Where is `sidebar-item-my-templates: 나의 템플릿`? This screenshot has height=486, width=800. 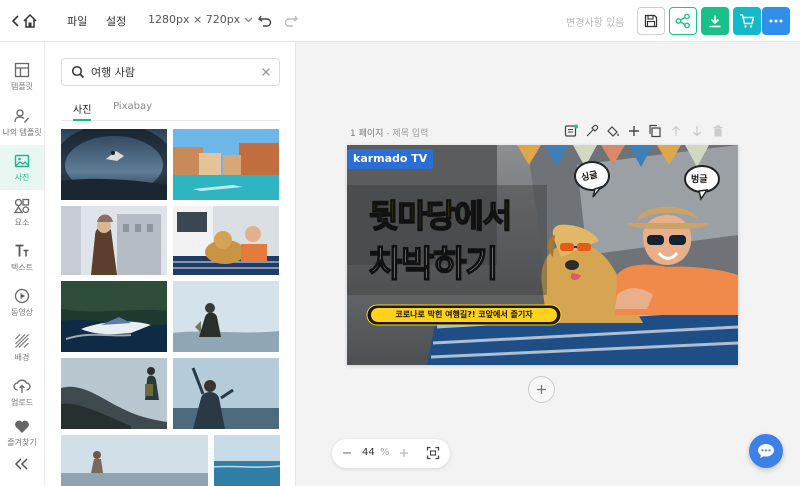
sidebar-item-my-templates: 나의 템플릿 is located at coordinates (22, 122).